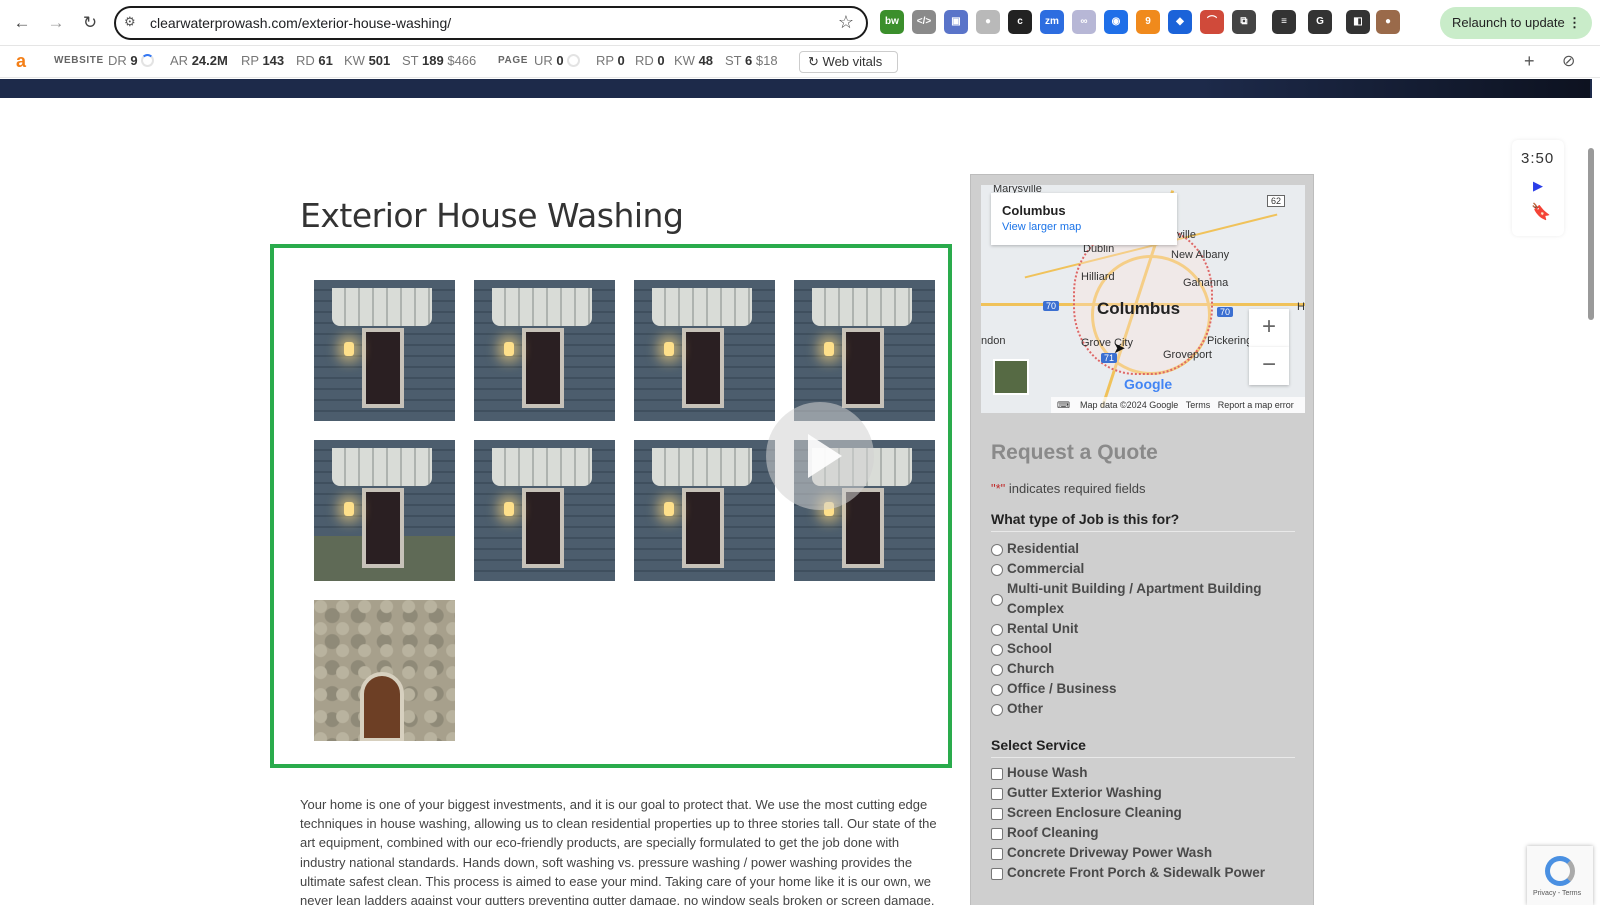  Describe the element at coordinates (1269, 366) in the screenshot. I see `zoom-out-button: −` at that location.